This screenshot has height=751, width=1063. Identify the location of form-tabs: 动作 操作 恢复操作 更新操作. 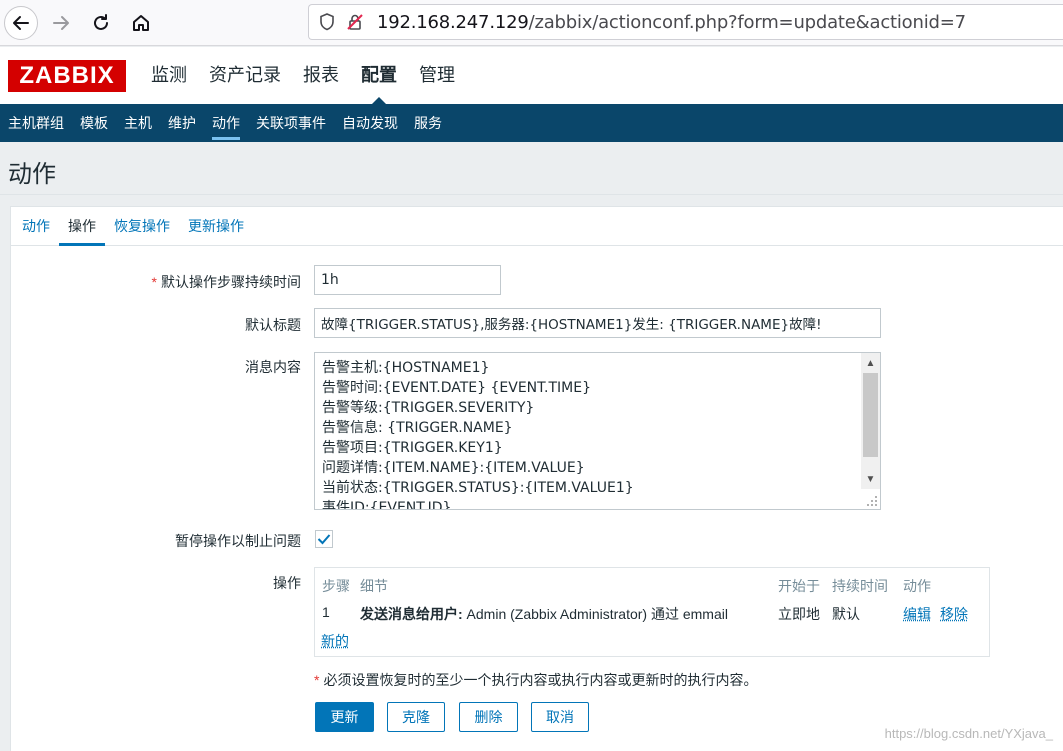
(537, 226).